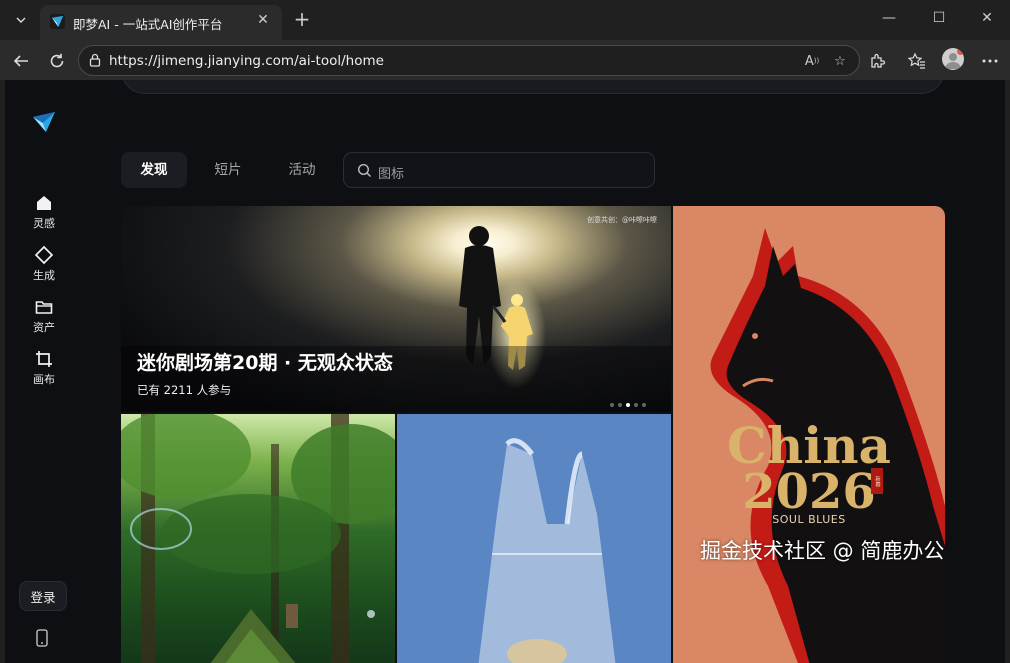  Describe the element at coordinates (148, 24) in the screenshot. I see `tab-title: 即梦AI - 一站式AI创作平台` at that location.